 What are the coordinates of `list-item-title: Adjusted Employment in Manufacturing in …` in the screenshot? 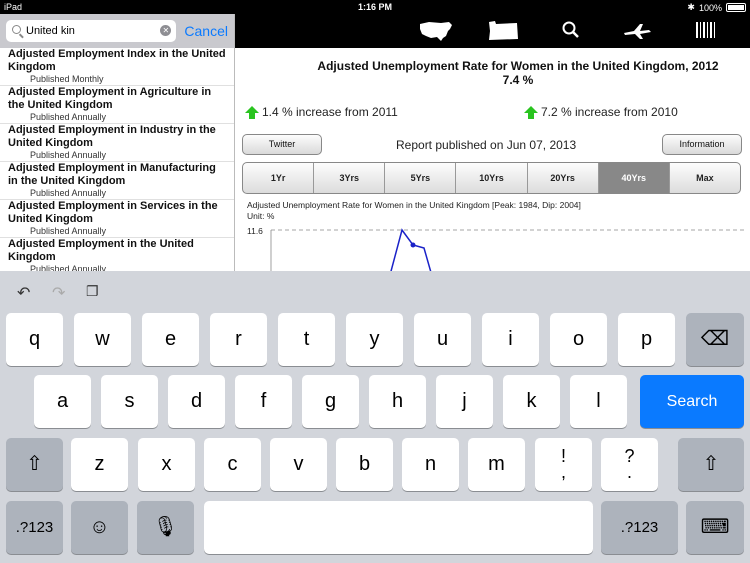 It's located at (112, 174).